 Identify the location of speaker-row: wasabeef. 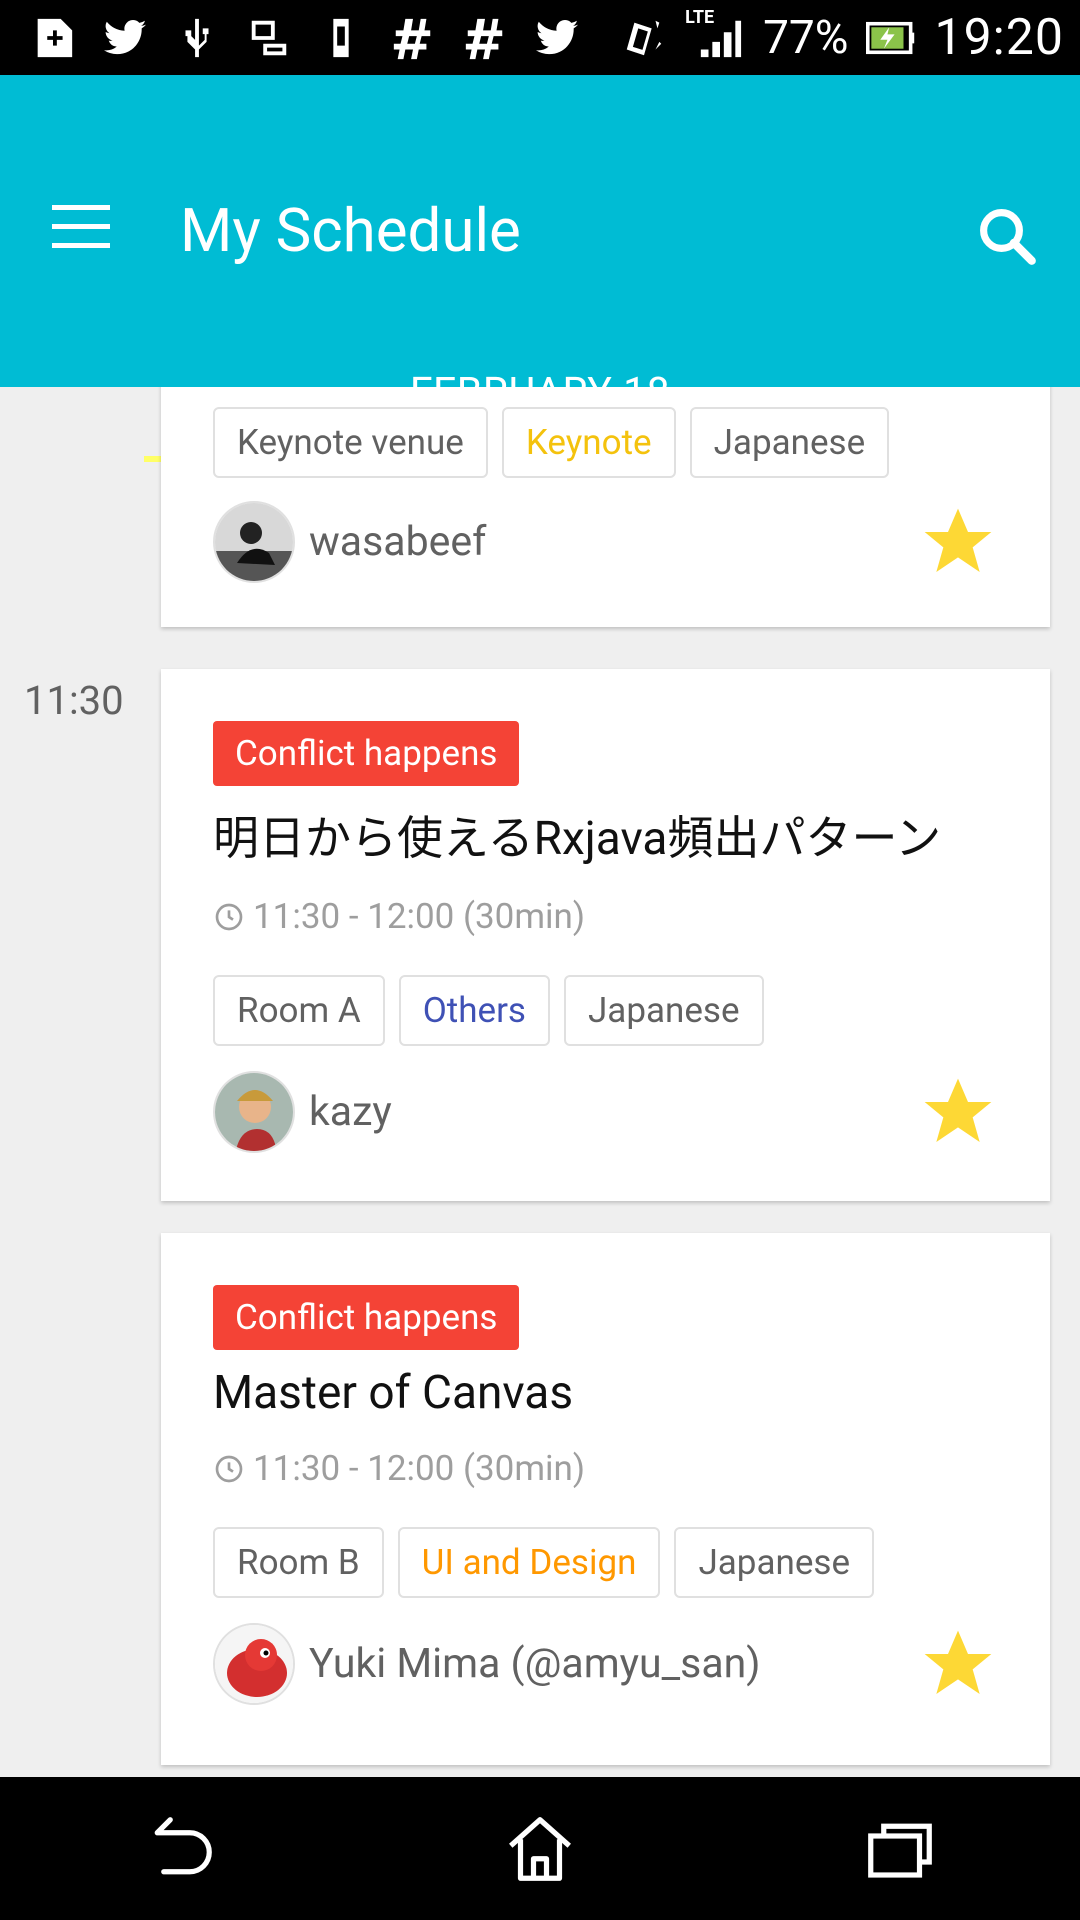
(605, 542).